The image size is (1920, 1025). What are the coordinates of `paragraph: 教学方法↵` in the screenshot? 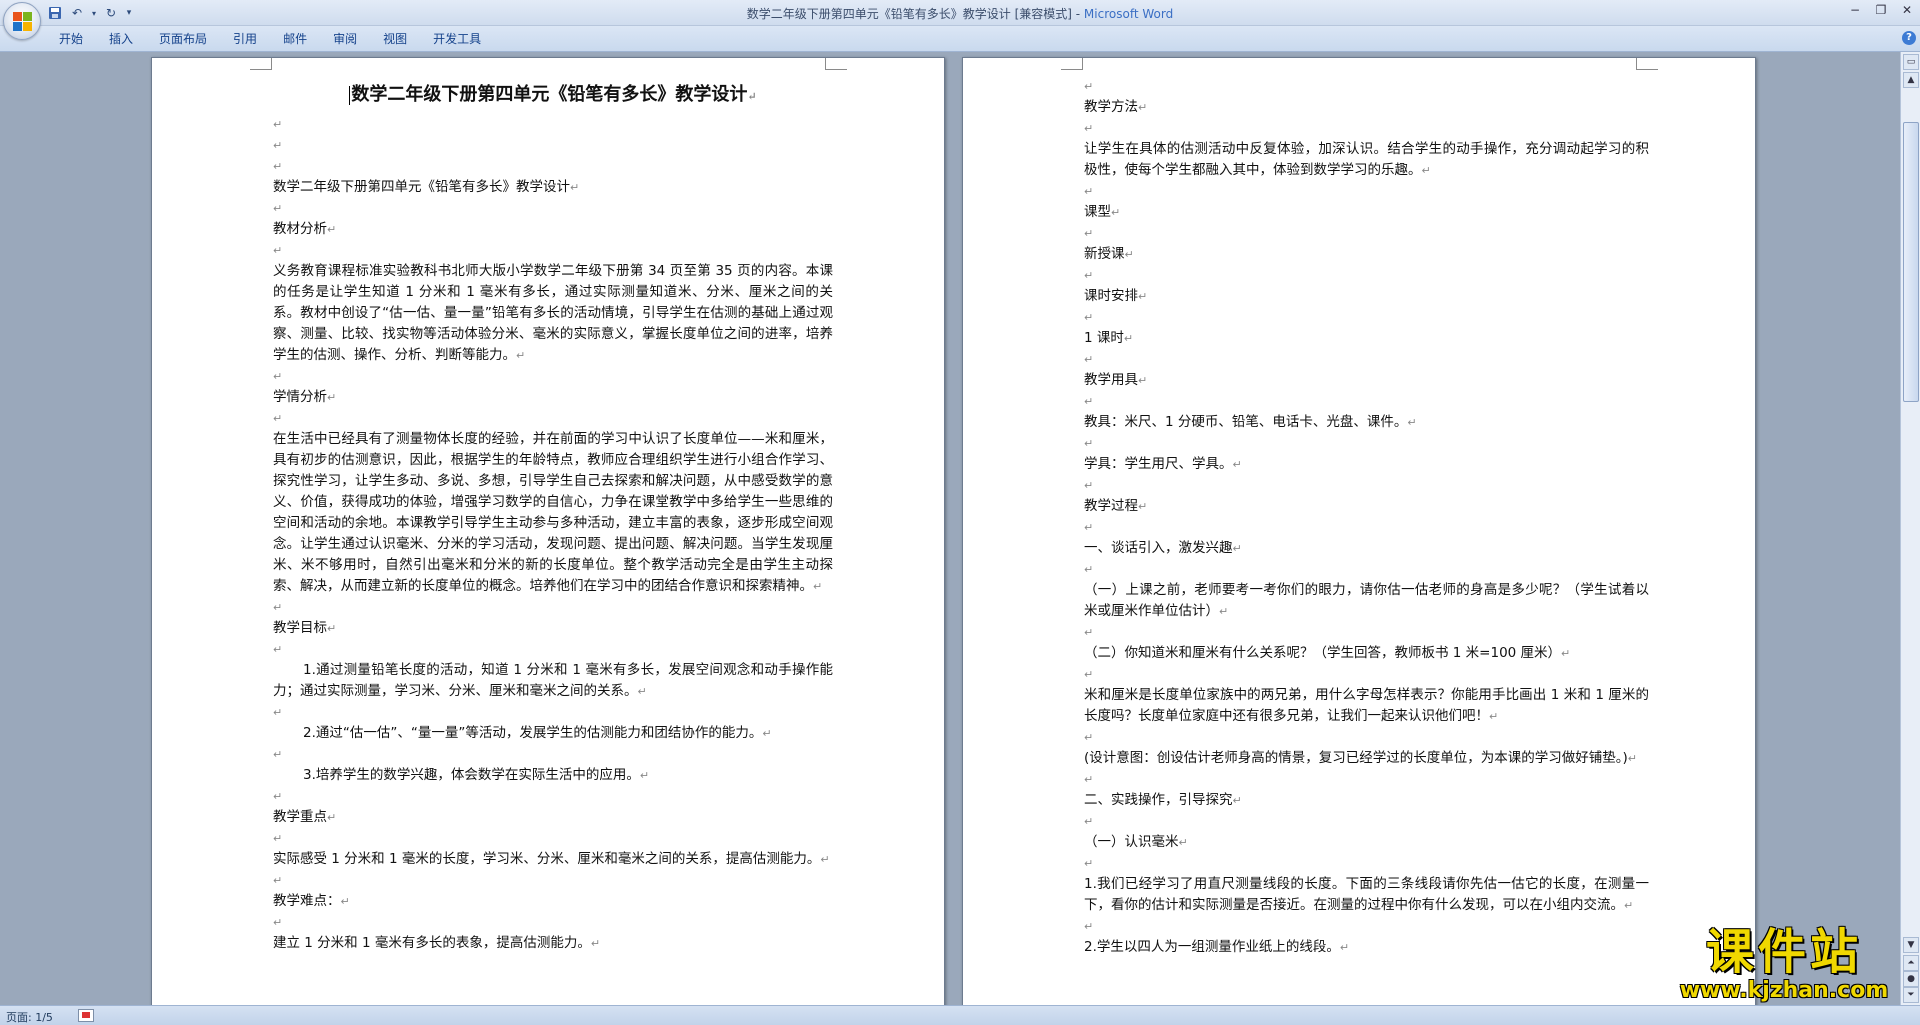 It's located at (1366, 107).